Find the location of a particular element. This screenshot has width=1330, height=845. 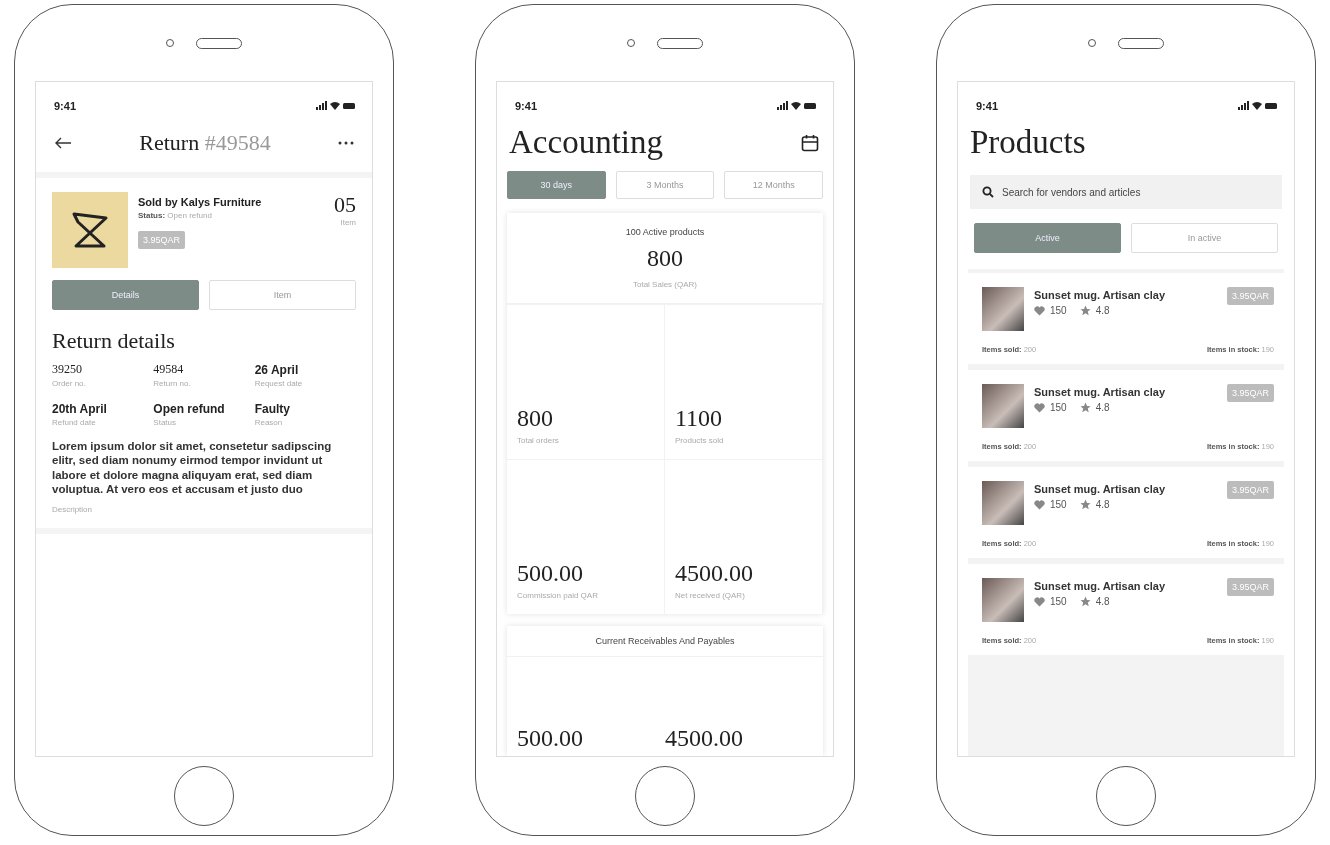

tab: Active is located at coordinates (1047, 238).